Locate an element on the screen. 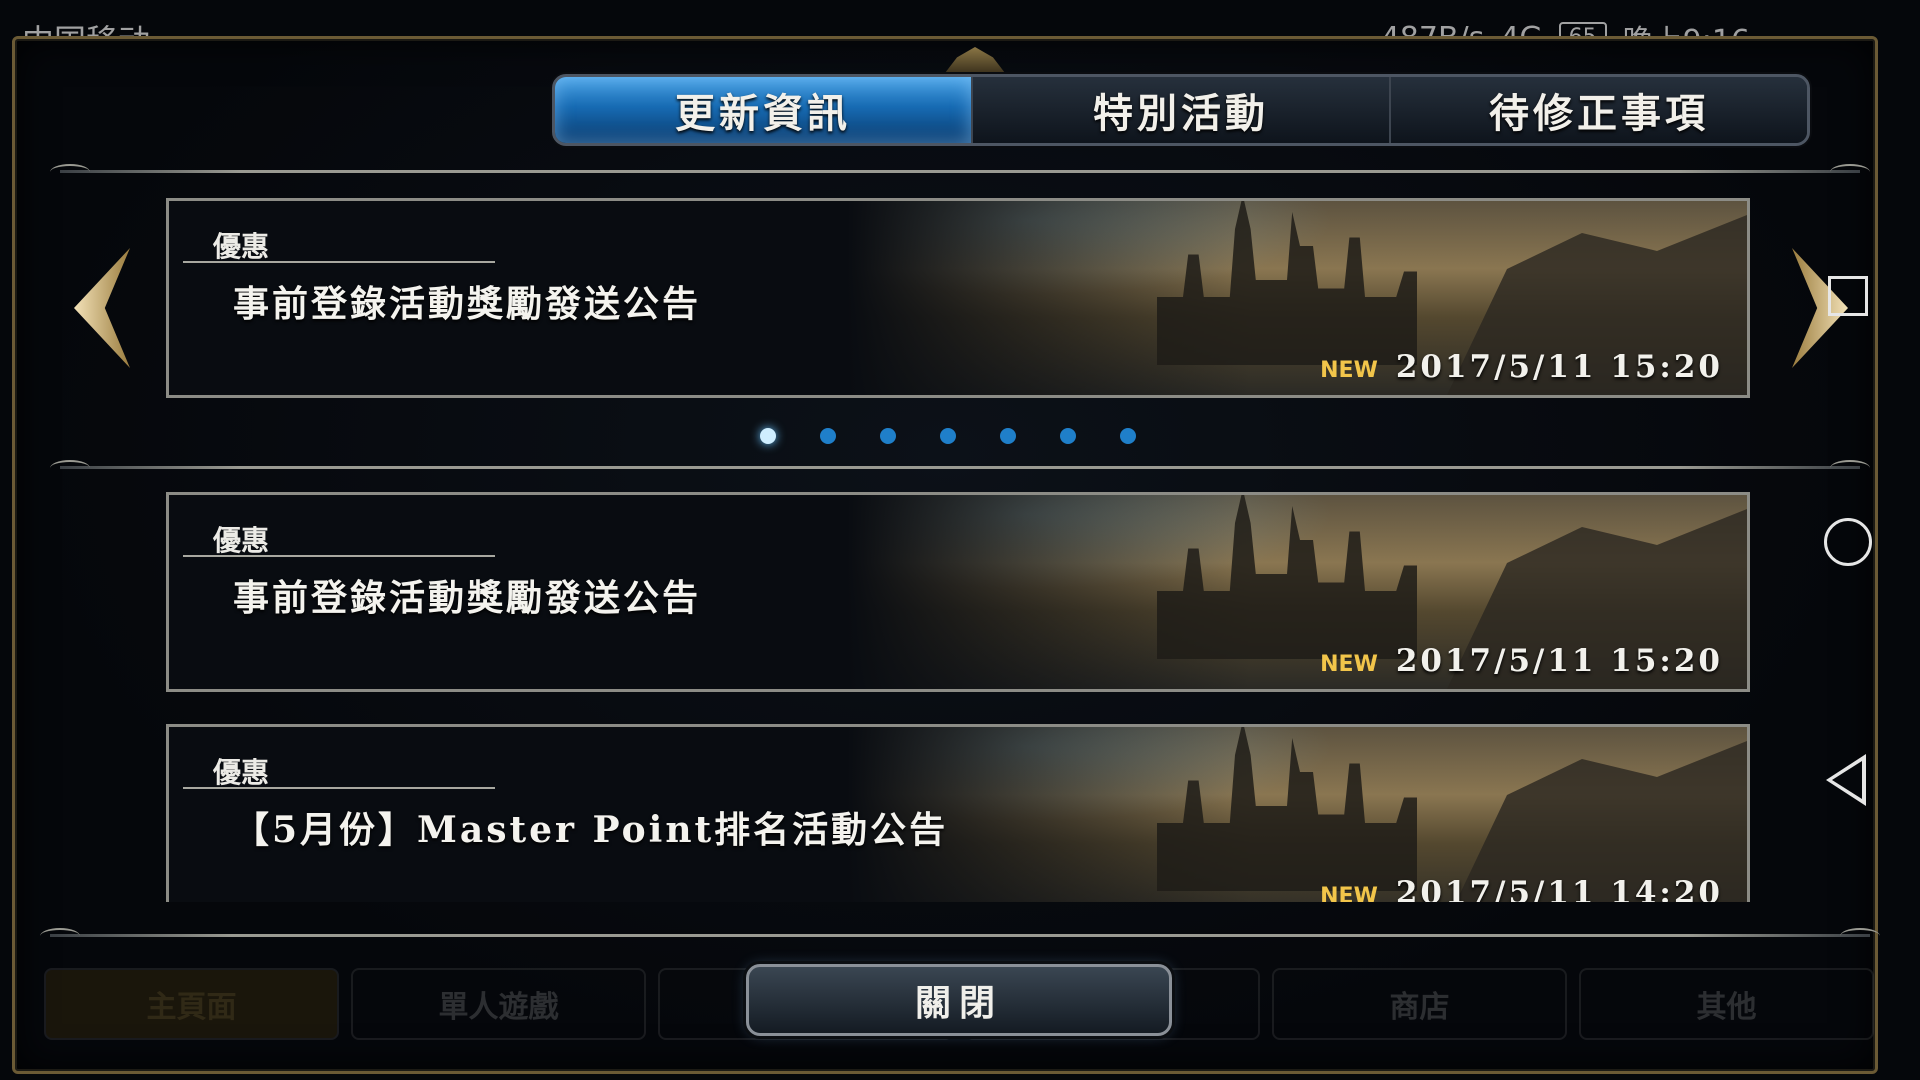  nav-home: 主頁面 is located at coordinates (191, 1004).